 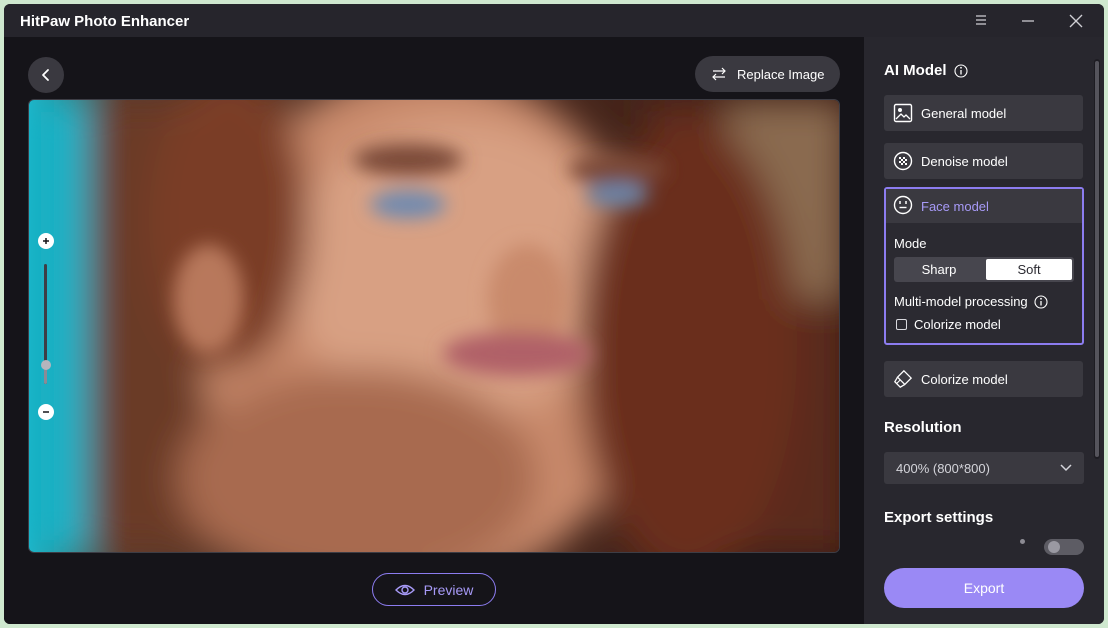 I want to click on swap-arrows-icon, so click(x=719, y=74).